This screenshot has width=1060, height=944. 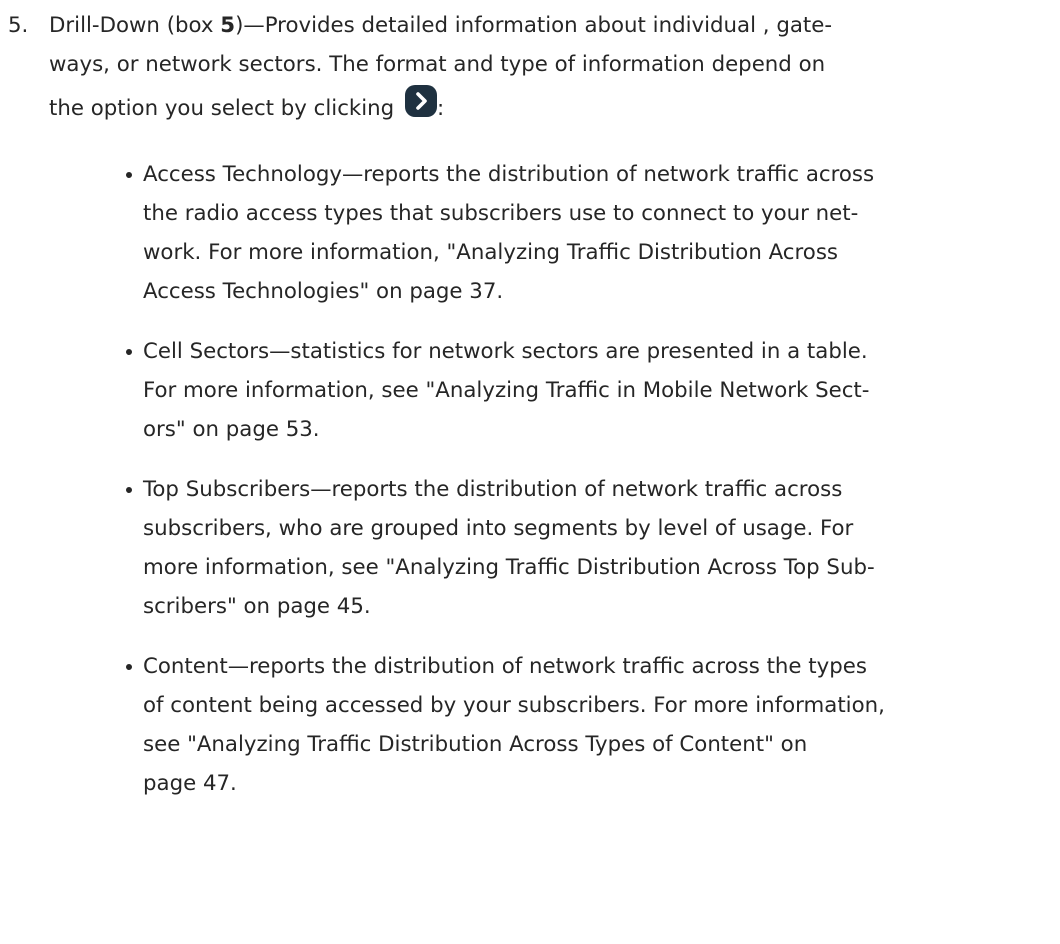 I want to click on item-number: 5., so click(x=18, y=25).